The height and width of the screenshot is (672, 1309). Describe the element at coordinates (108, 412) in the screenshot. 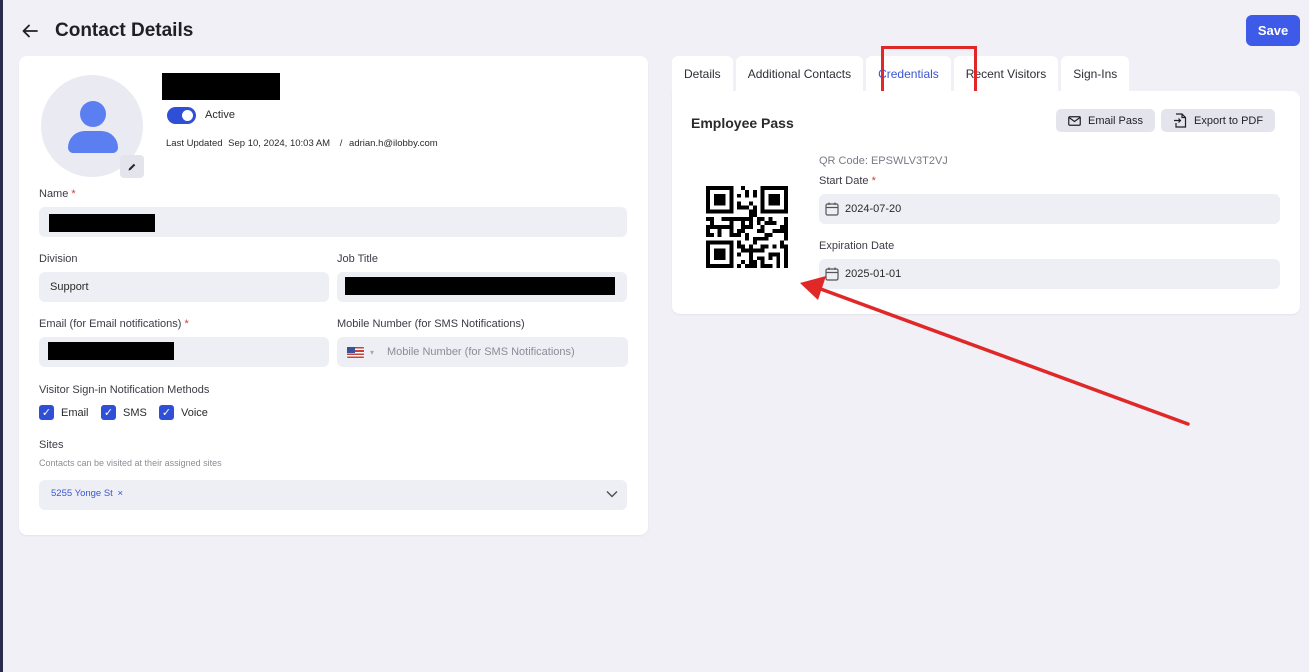

I see `sms-checkbox: ✓` at that location.